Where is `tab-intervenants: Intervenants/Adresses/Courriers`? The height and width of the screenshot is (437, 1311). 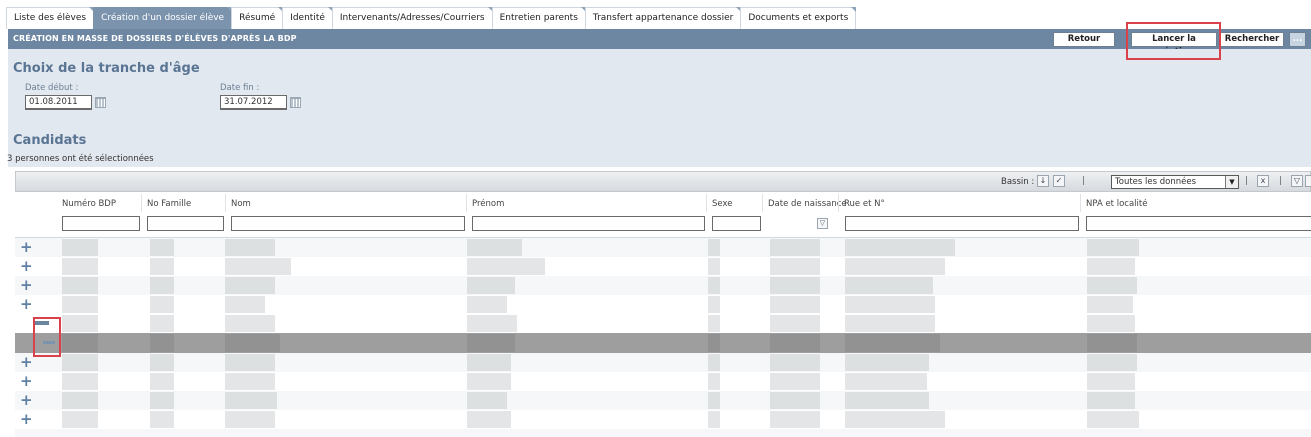
tab-intervenants: Intervenants/Adresses/Courriers is located at coordinates (412, 18).